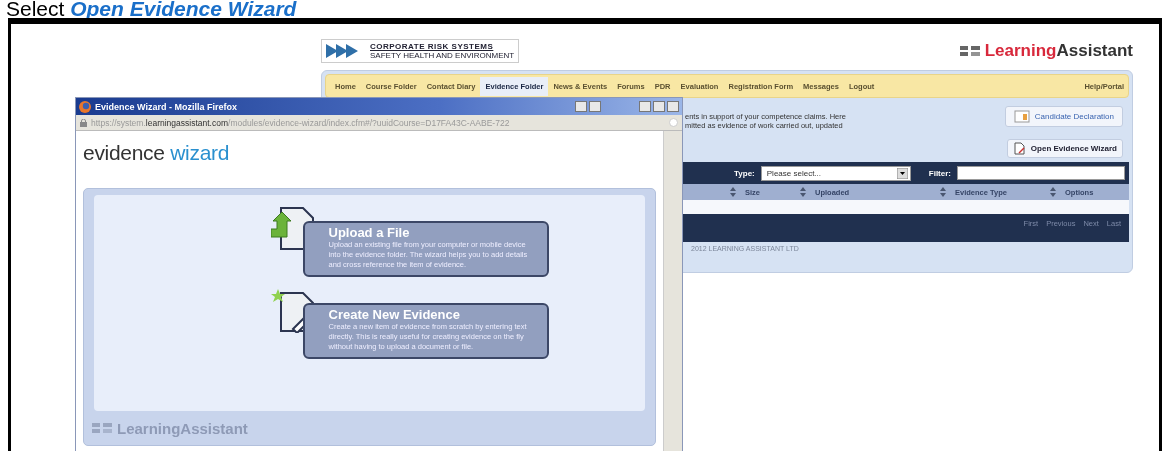  Describe the element at coordinates (744, 173) in the screenshot. I see `type-label: Type:` at that location.